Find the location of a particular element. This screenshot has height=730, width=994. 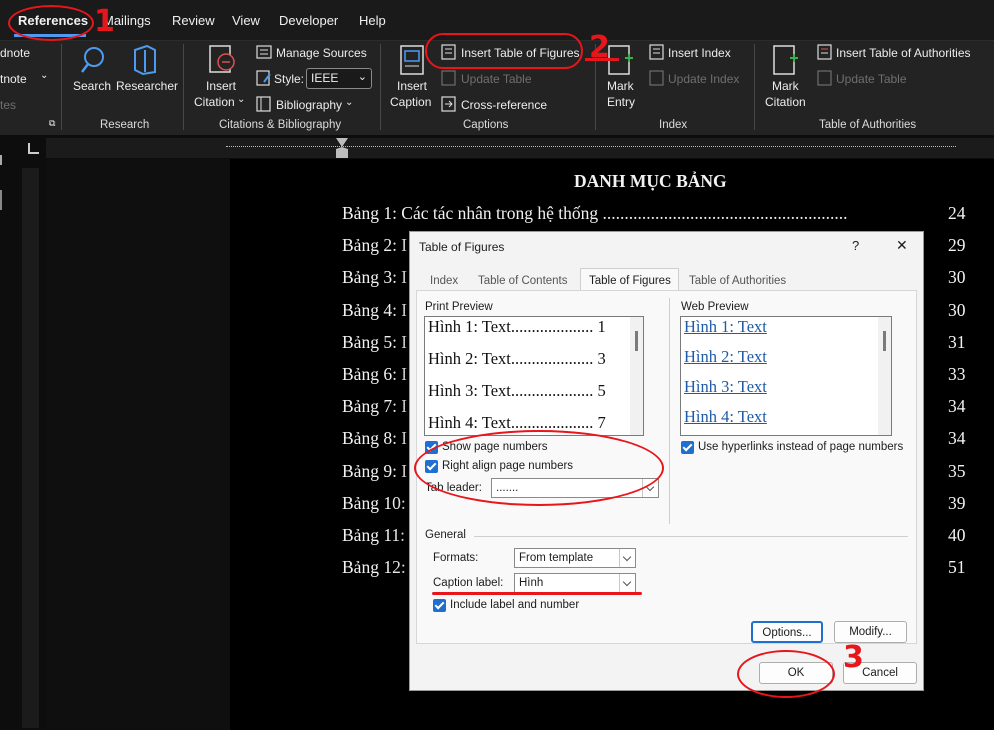

tab-review: Review is located at coordinates (193, 20).